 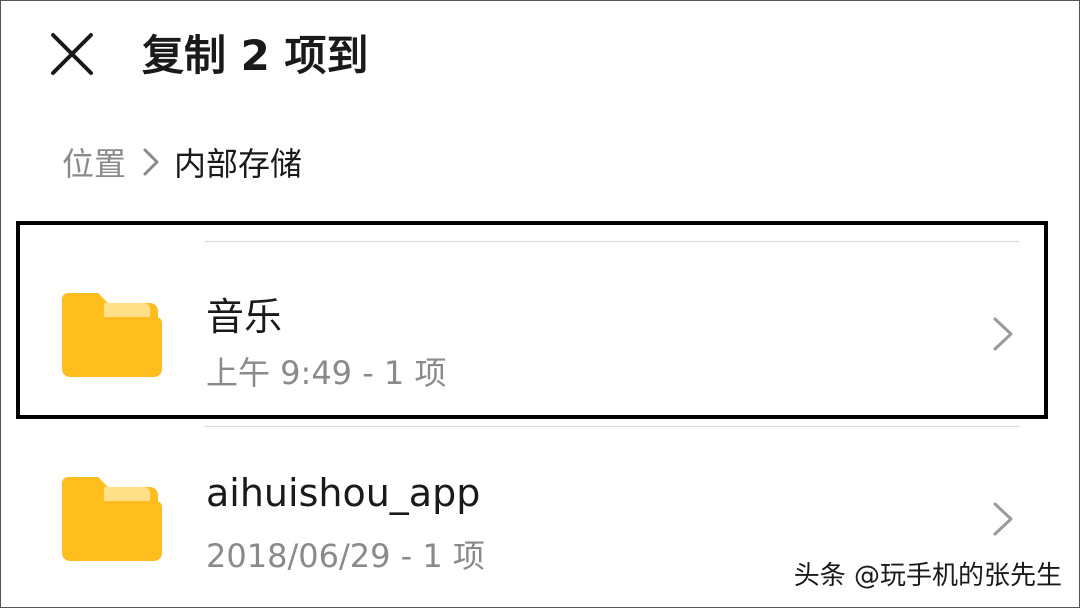 What do you see at coordinates (345, 556) in the screenshot?
I see `folder-meta: 2018/06/29 - 1 项` at bounding box center [345, 556].